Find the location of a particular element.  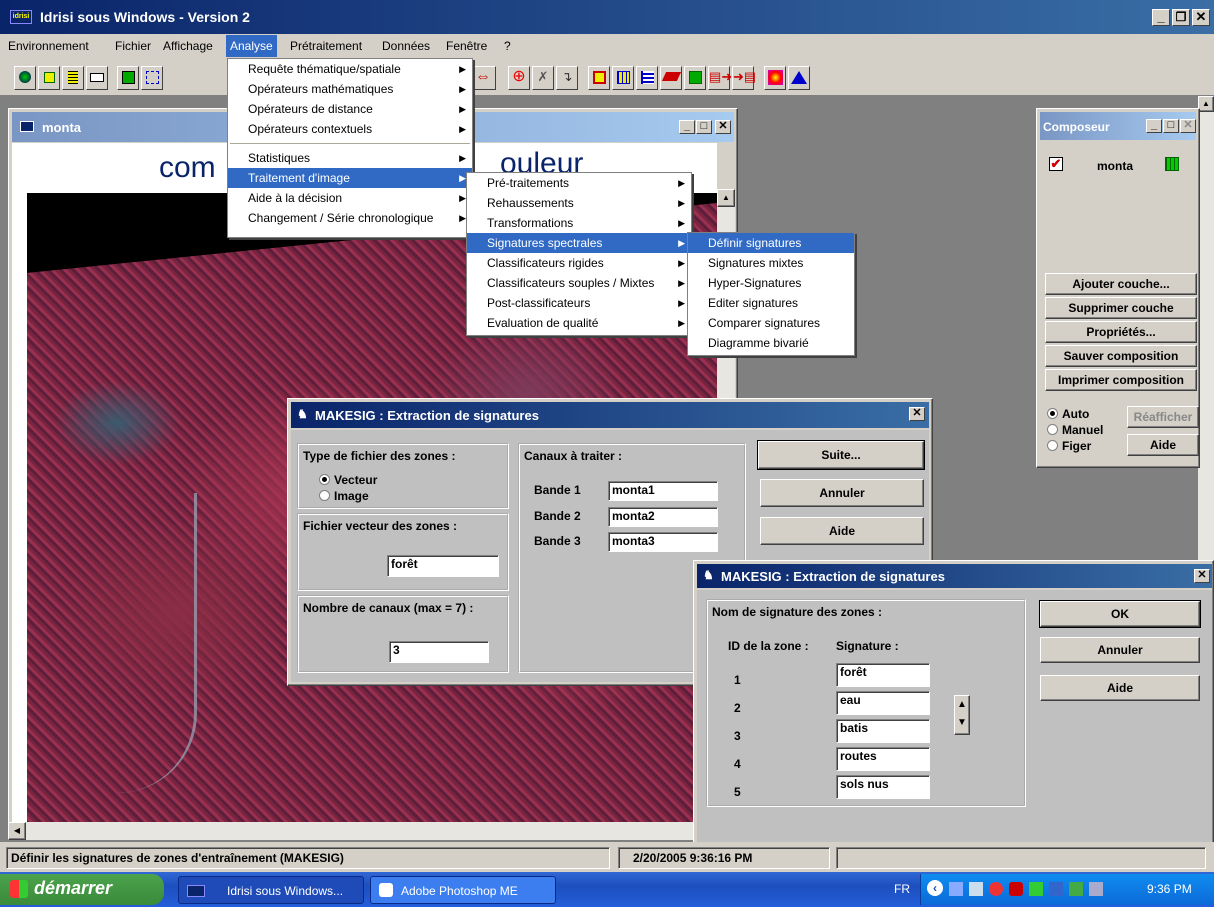

image-maximize-button: □ is located at coordinates (704, 127).